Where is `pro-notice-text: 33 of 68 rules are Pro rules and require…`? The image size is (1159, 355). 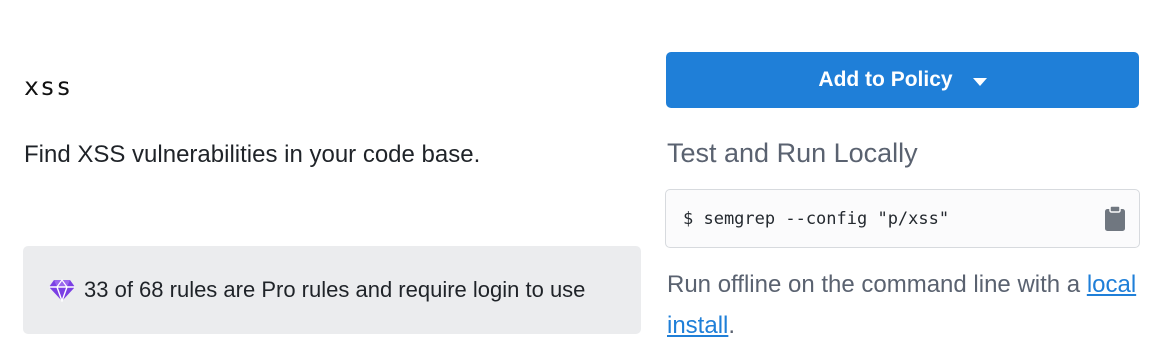 pro-notice-text: 33 of 68 rules are Pro rules and require… is located at coordinates (335, 289).